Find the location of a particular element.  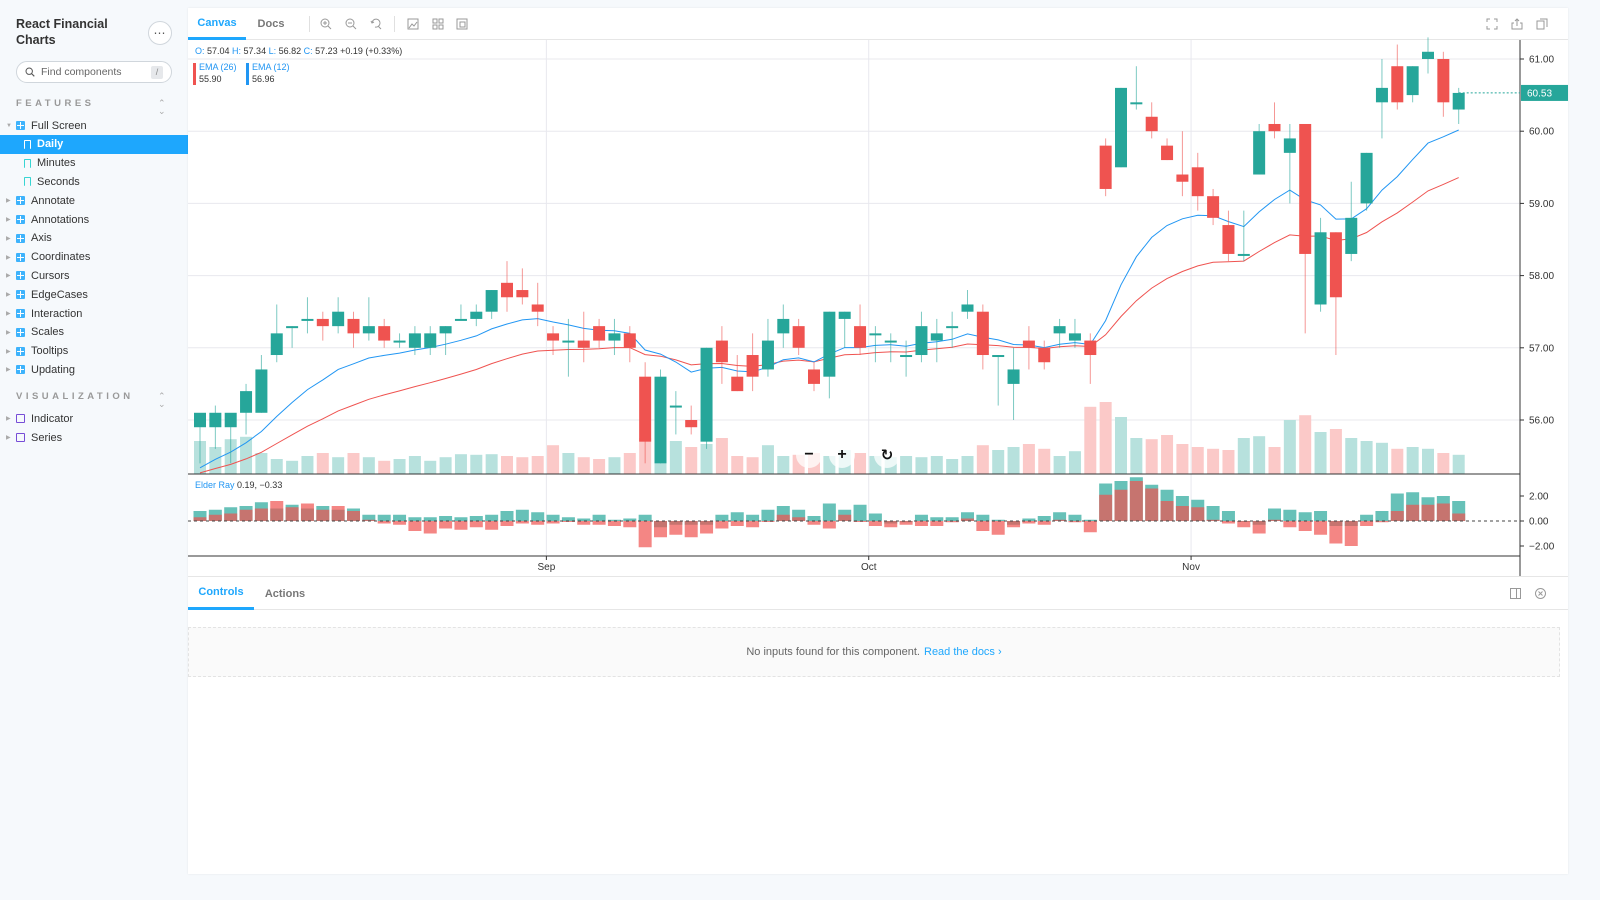

sidebar-item-edgecases: ▶ EdgeCases is located at coordinates (94, 294).